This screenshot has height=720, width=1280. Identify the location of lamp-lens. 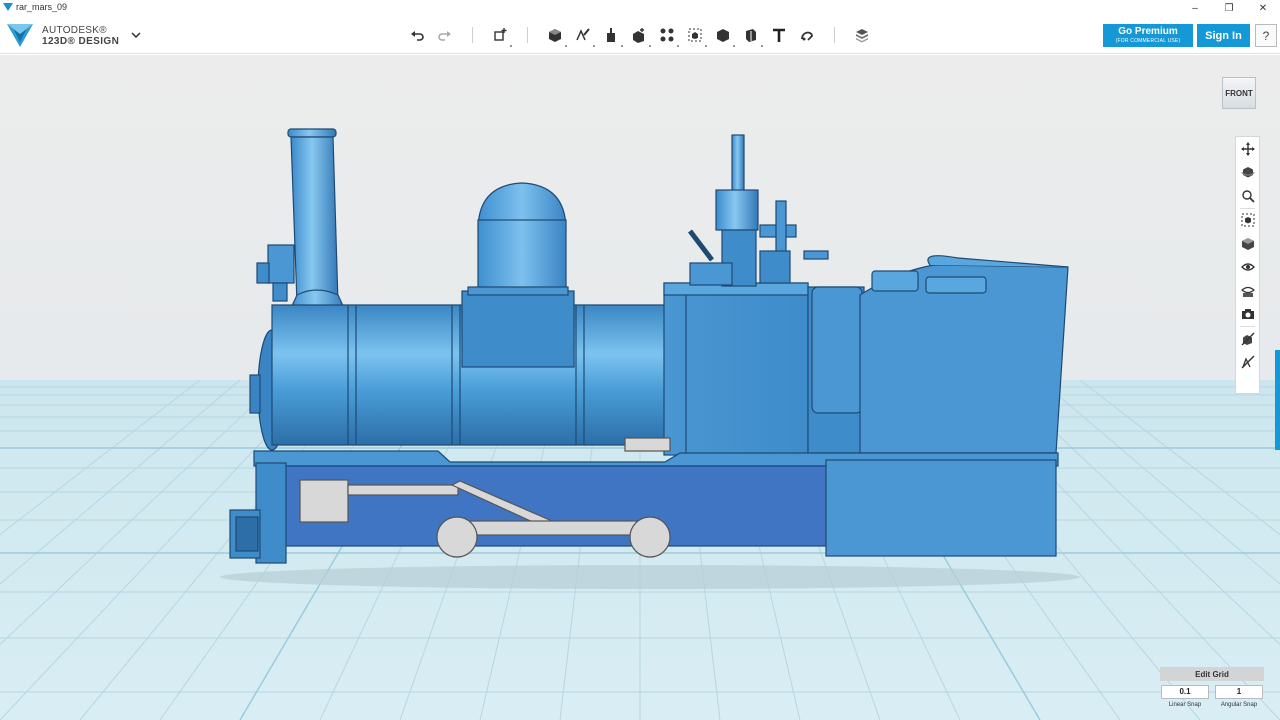
(263, 273).